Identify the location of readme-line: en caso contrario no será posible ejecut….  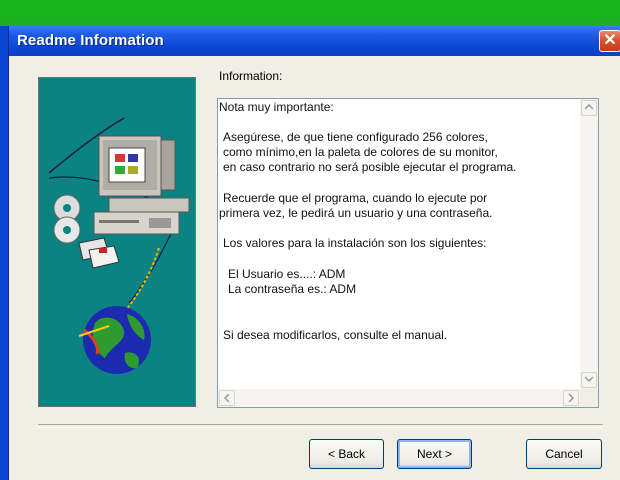
(370, 167).